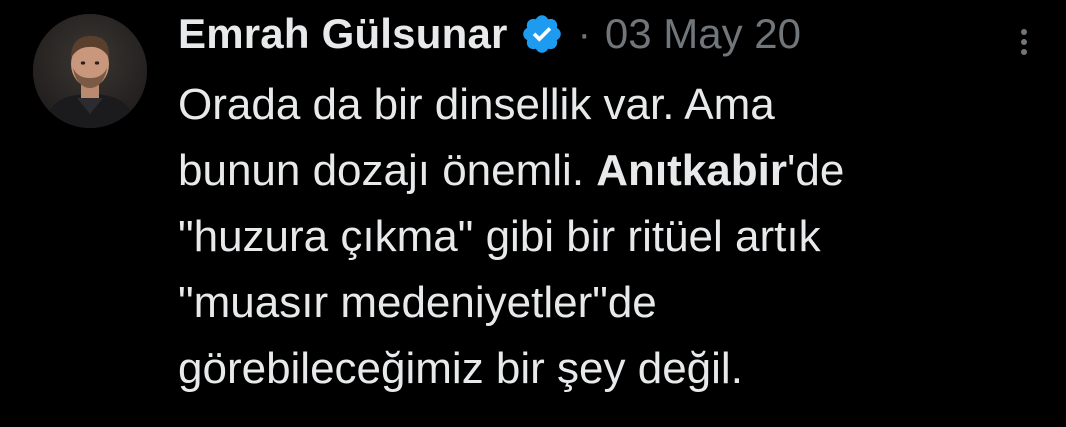  What do you see at coordinates (417, 302) in the screenshot?
I see `tweet-text-line: "muasır medeniyetler"de` at bounding box center [417, 302].